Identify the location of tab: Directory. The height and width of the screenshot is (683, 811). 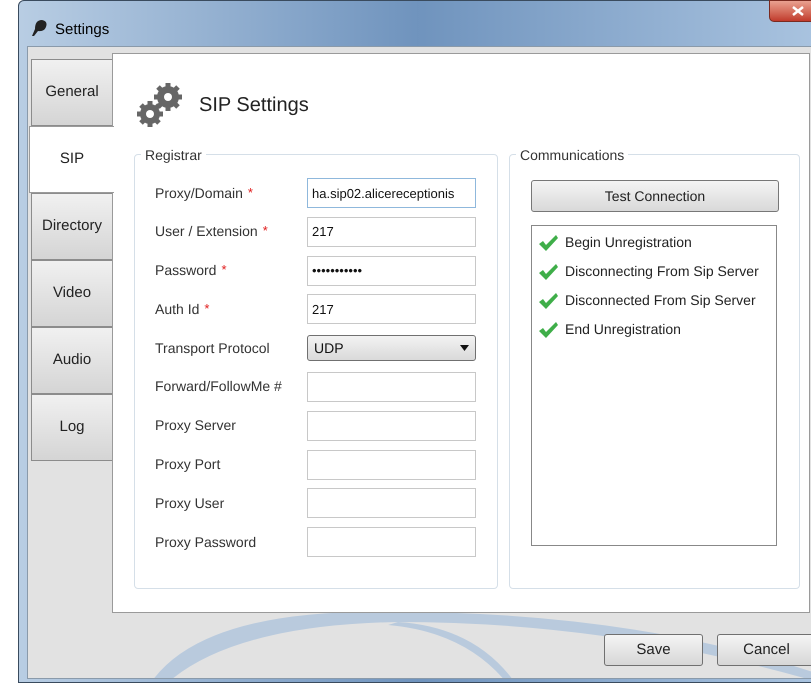
(72, 226).